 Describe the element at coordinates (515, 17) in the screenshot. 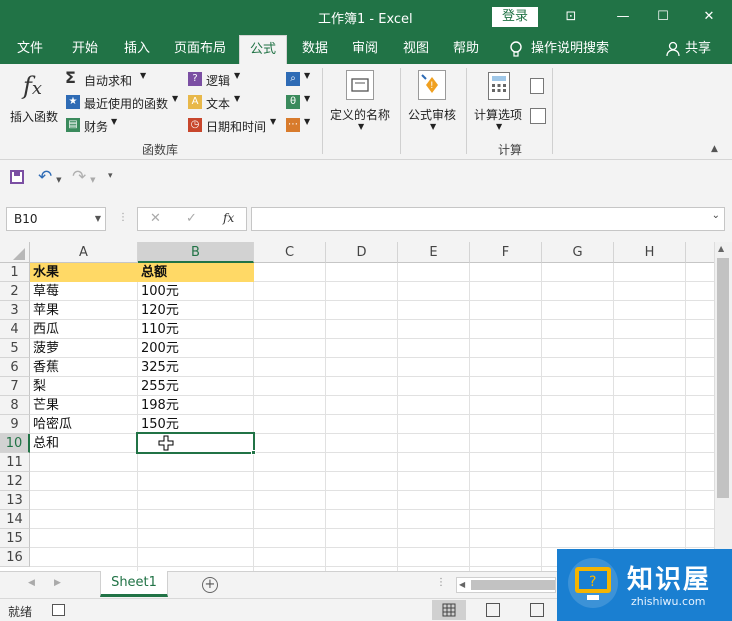

I see `login-button: 登录` at that location.